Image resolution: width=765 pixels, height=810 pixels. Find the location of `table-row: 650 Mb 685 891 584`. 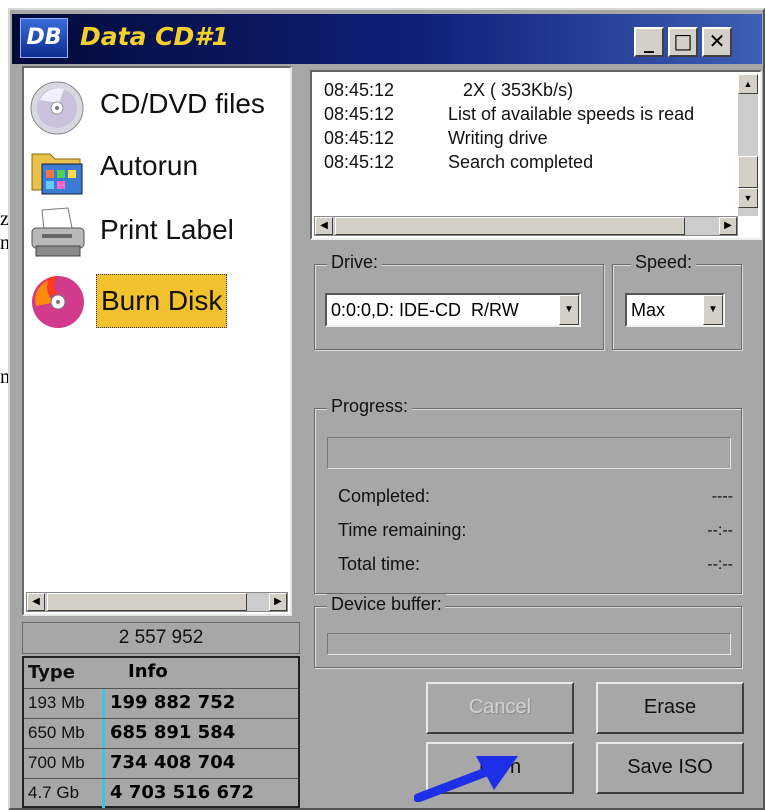

table-row: 650 Mb 685 891 584 is located at coordinates (161, 733).